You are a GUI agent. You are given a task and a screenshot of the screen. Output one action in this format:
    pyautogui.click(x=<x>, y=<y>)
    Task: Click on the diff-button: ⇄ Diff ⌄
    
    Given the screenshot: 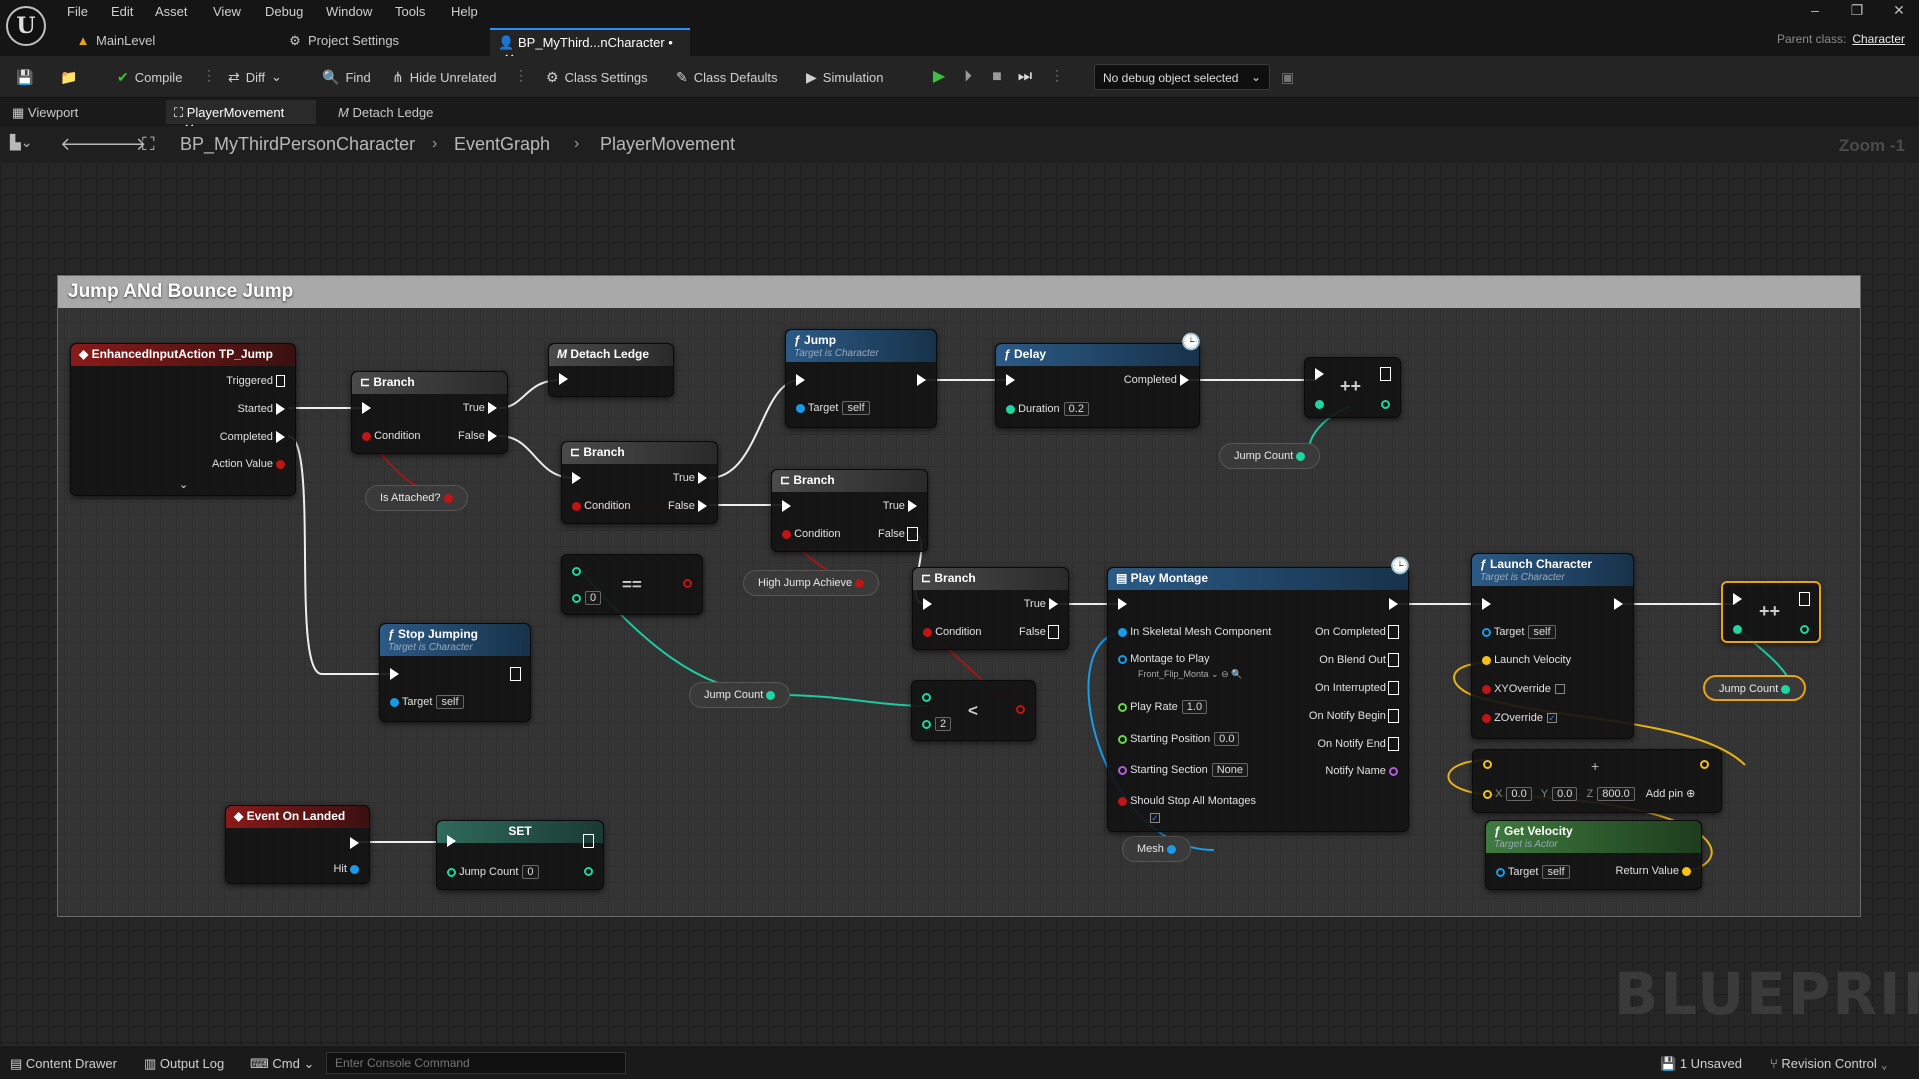 What is the action you would take?
    pyautogui.click(x=255, y=77)
    